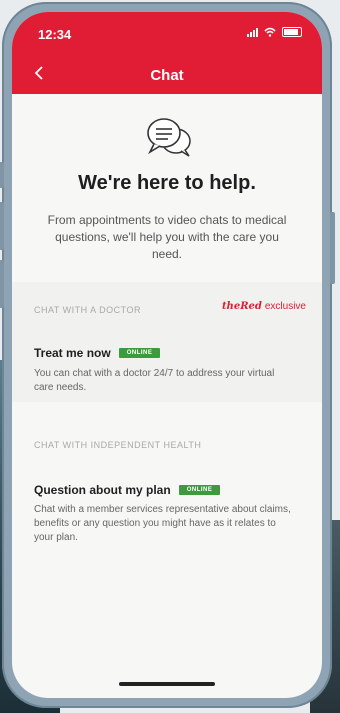 This screenshot has height=713, width=340. I want to click on app-header: 12:34 Chat, so click(167, 53).